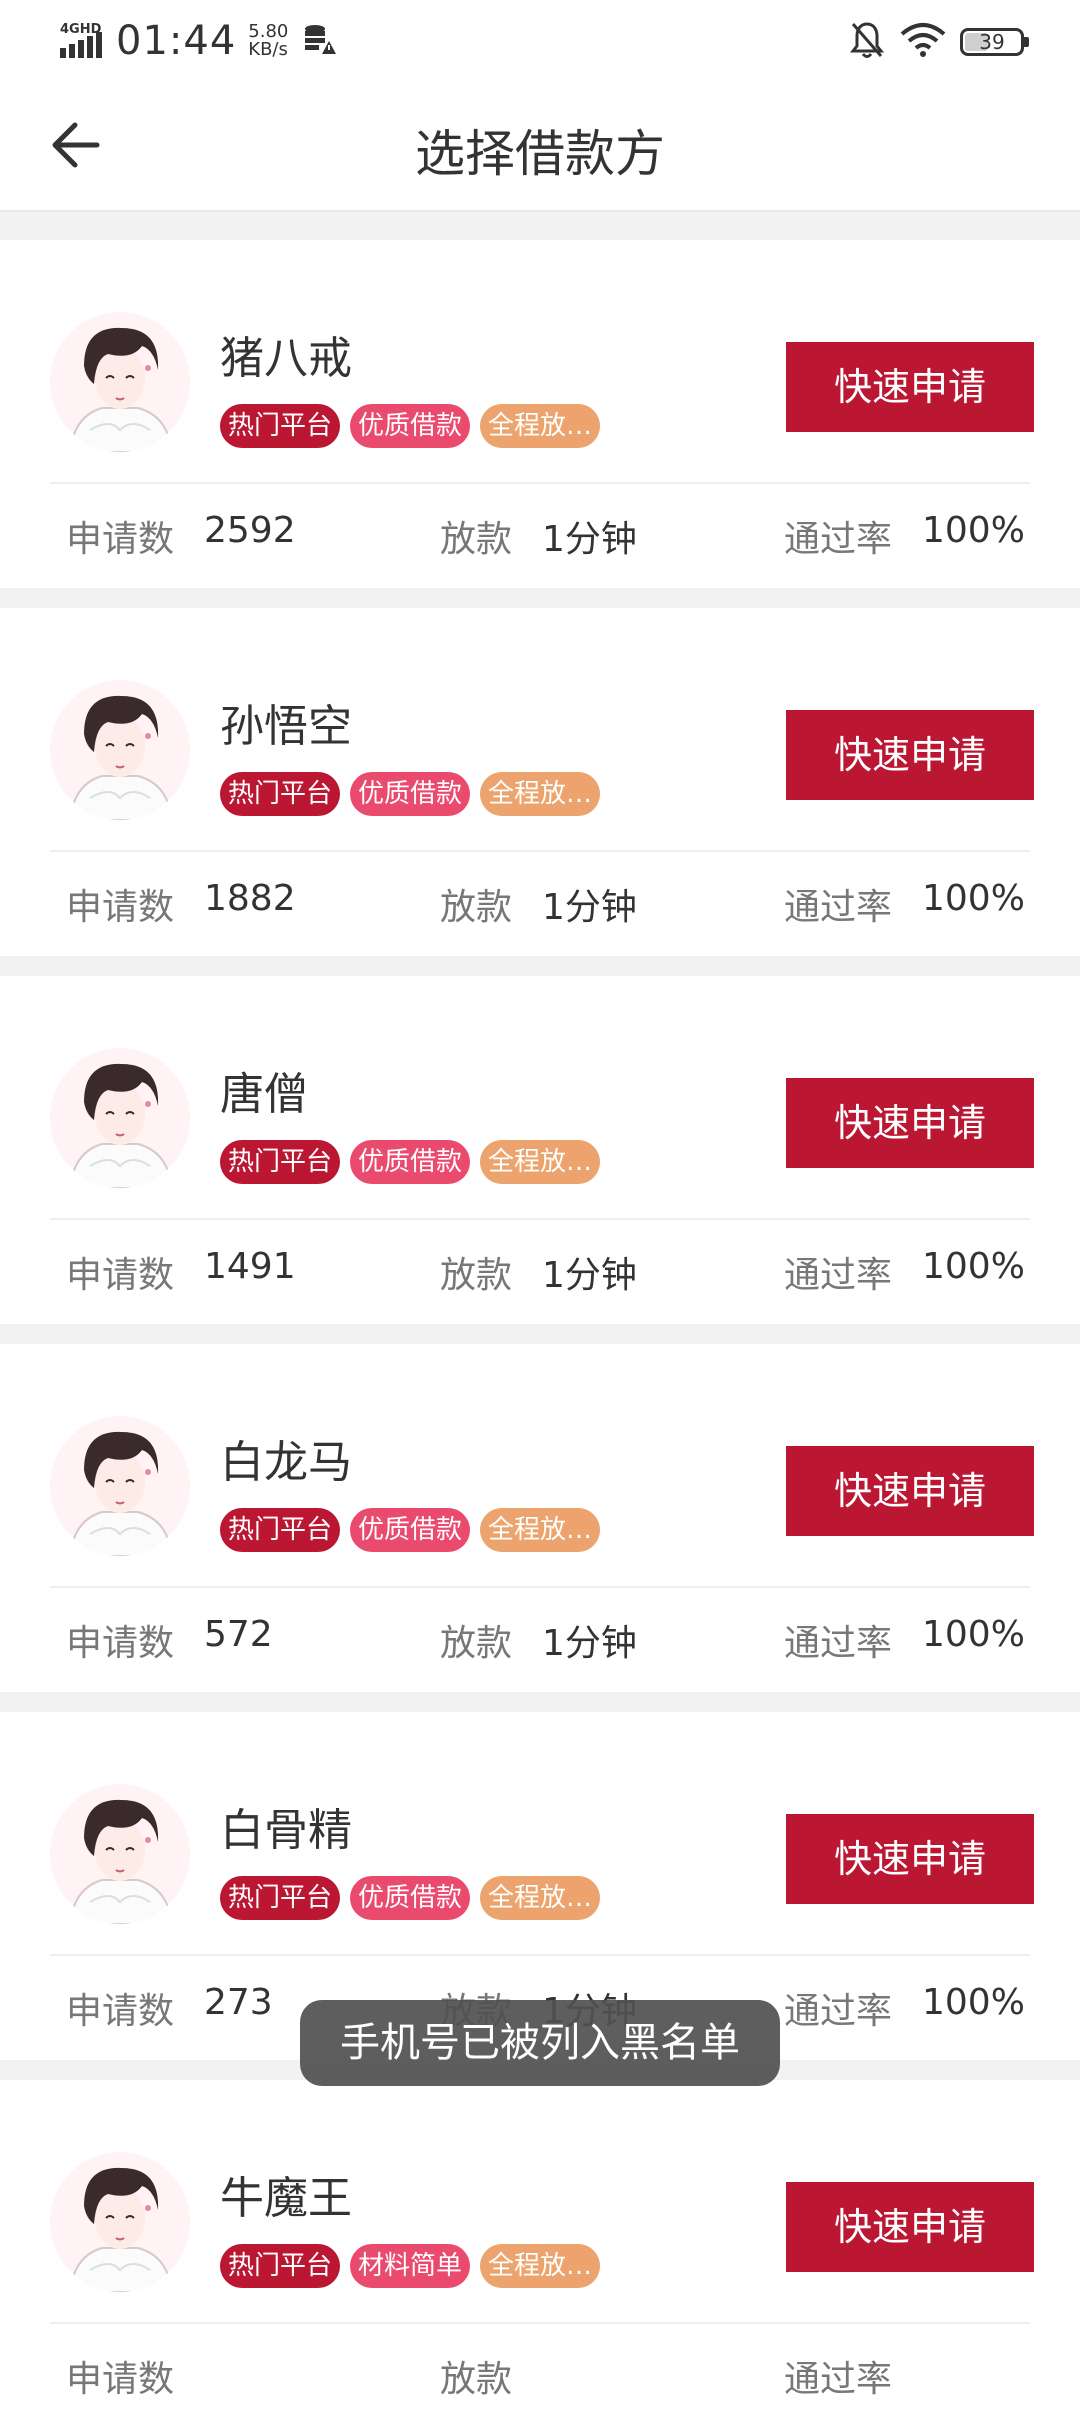  What do you see at coordinates (268, 49) in the screenshot?
I see `speed-unit: KB/s` at bounding box center [268, 49].